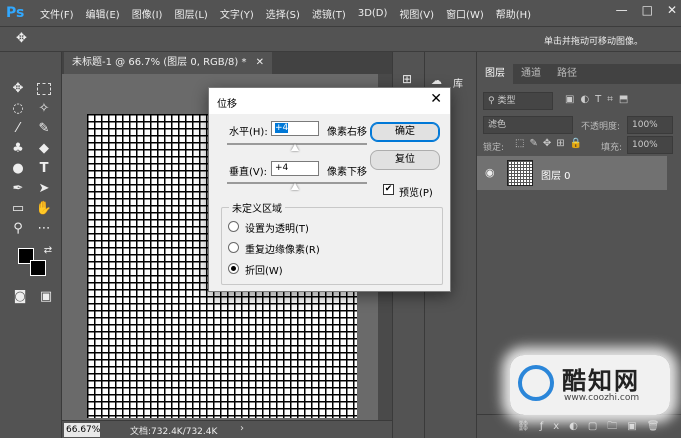 Image resolution: width=681 pixels, height=438 pixels. Describe the element at coordinates (407, 79) in the screenshot. I see `history-icon: ⊞` at that location.